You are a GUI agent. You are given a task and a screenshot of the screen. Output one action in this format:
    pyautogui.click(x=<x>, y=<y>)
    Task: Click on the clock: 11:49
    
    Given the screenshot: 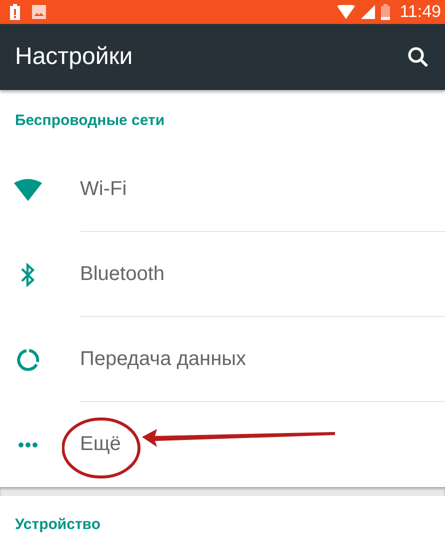 What is the action you would take?
    pyautogui.click(x=420, y=12)
    